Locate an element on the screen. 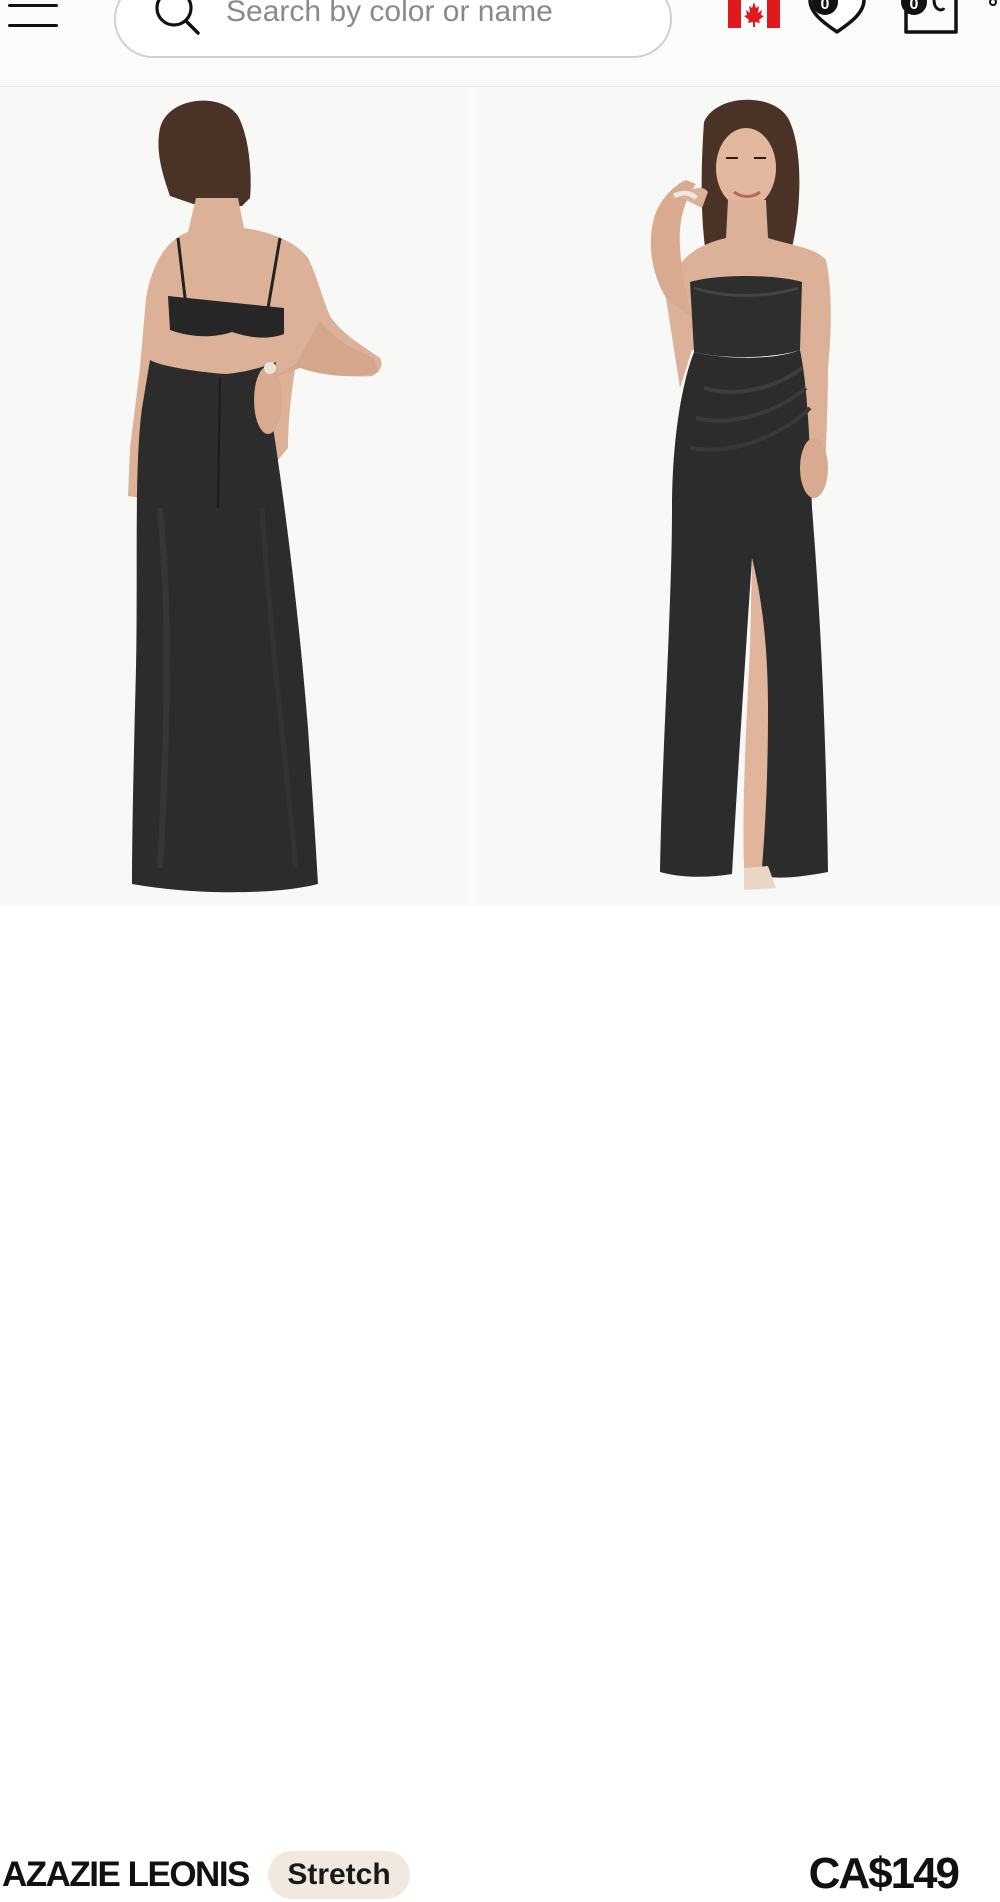  product-name: AZAZIE LEONIS is located at coordinates (126, 1875).